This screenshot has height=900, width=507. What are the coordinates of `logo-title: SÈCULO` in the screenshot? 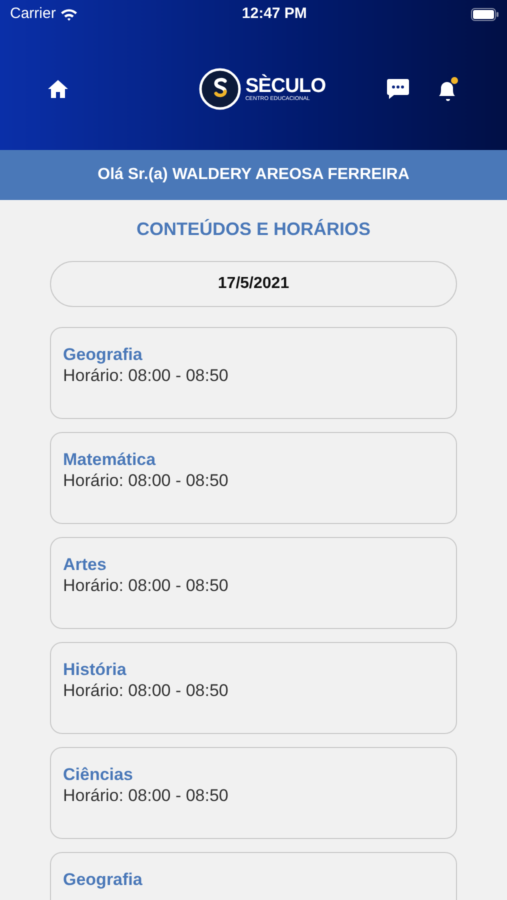 It's located at (285, 86).